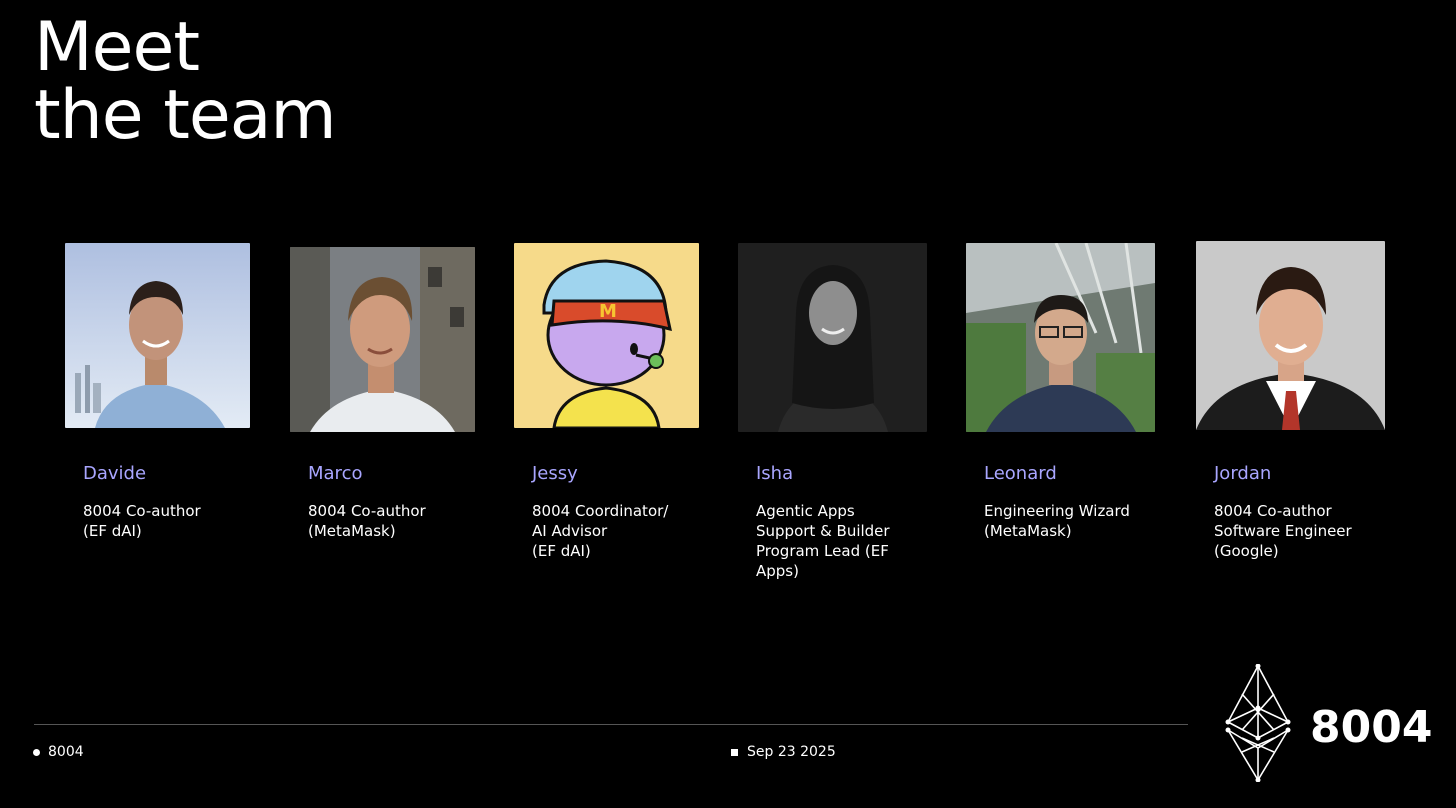  Describe the element at coordinates (832, 337) in the screenshot. I see `member-photo-isha` at that location.